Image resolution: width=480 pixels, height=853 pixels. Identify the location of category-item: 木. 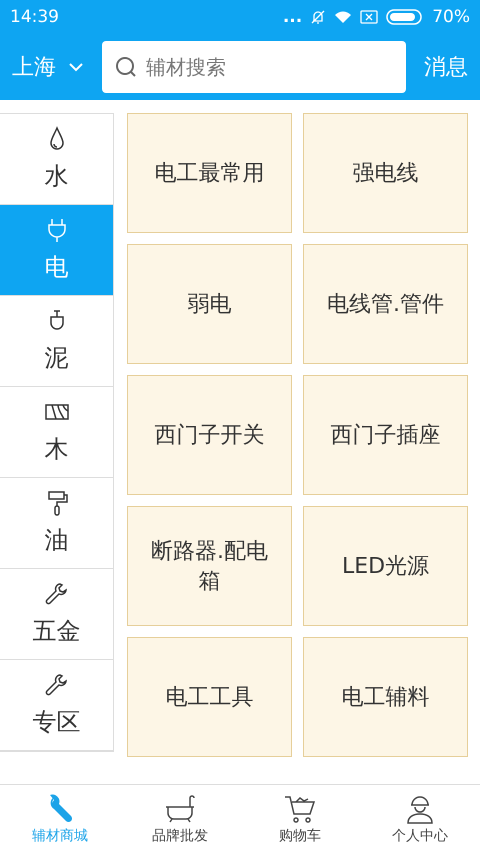
(56, 432).